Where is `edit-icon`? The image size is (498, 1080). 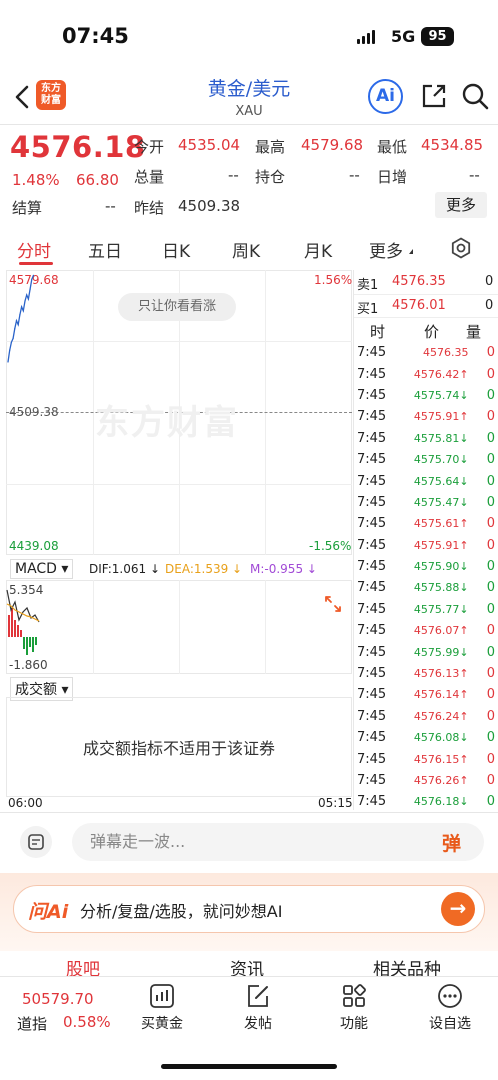 edit-icon is located at coordinates (258, 996).